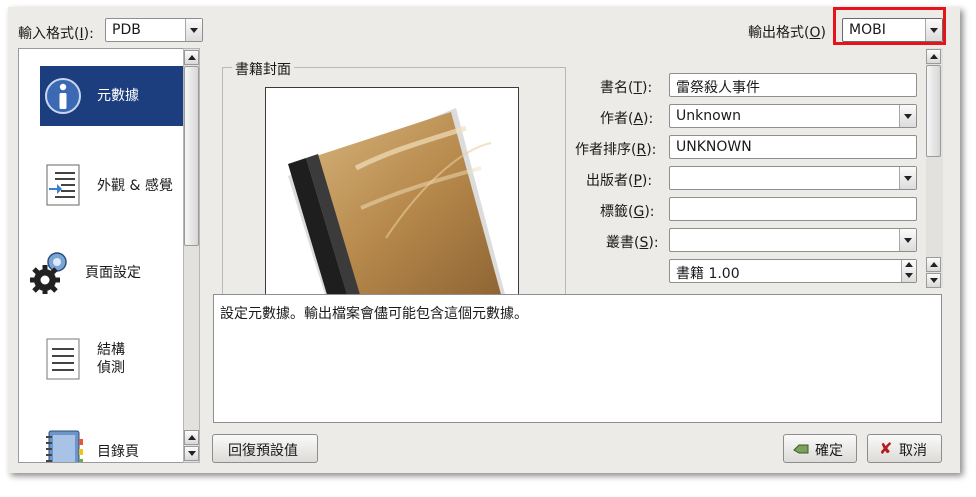  What do you see at coordinates (904, 448) in the screenshot?
I see `cancel-button: ✘ 取消` at bounding box center [904, 448].